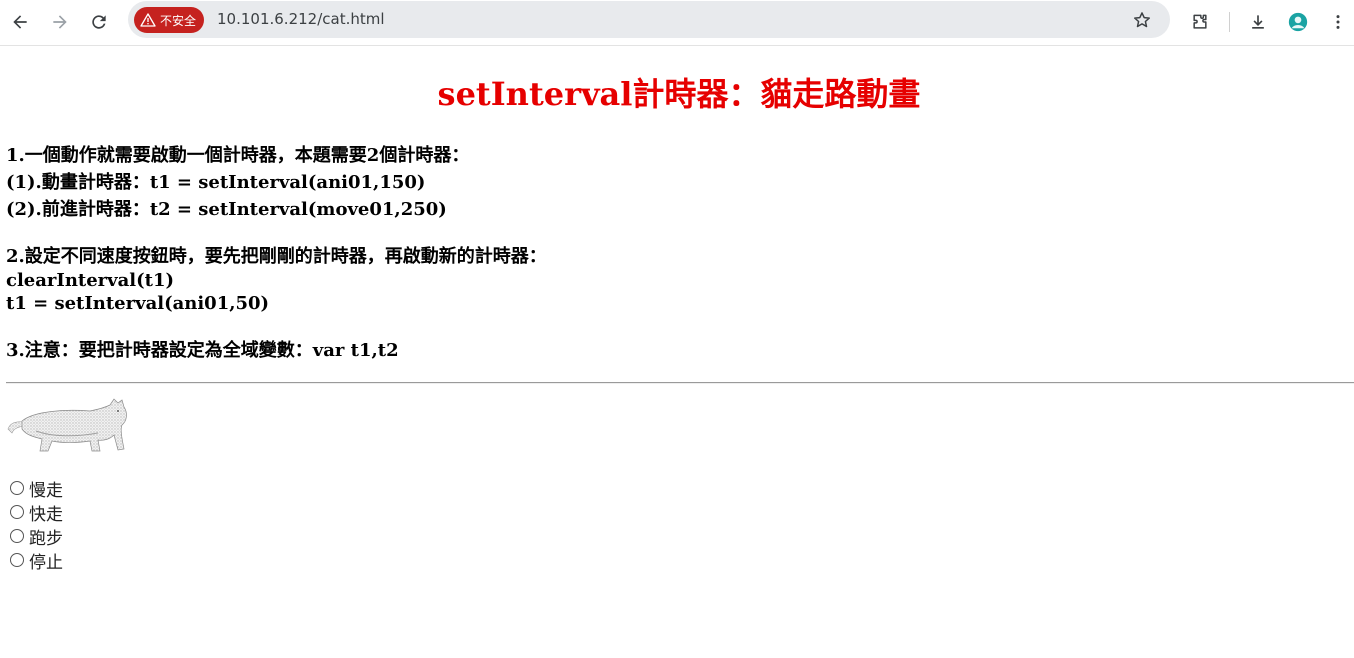 Image resolution: width=1354 pixels, height=658 pixels. I want to click on more-vertical-icon, so click(1338, 22).